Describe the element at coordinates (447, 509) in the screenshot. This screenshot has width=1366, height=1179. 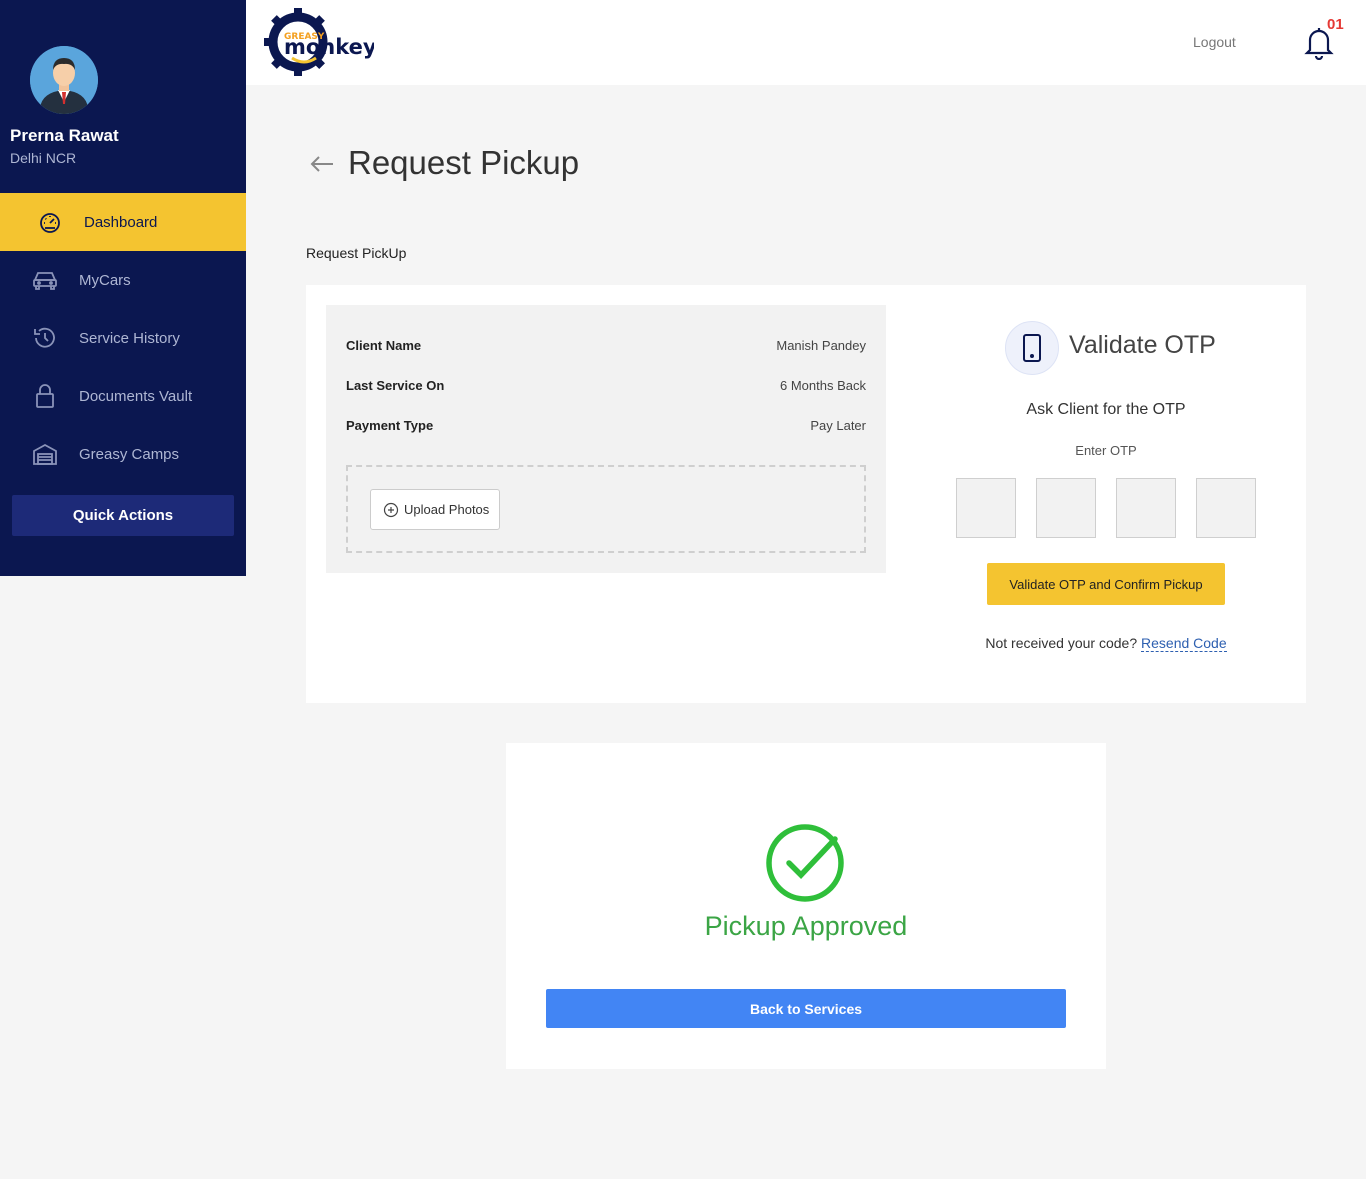
I see `upload-photos-label: Upload Photos` at that location.